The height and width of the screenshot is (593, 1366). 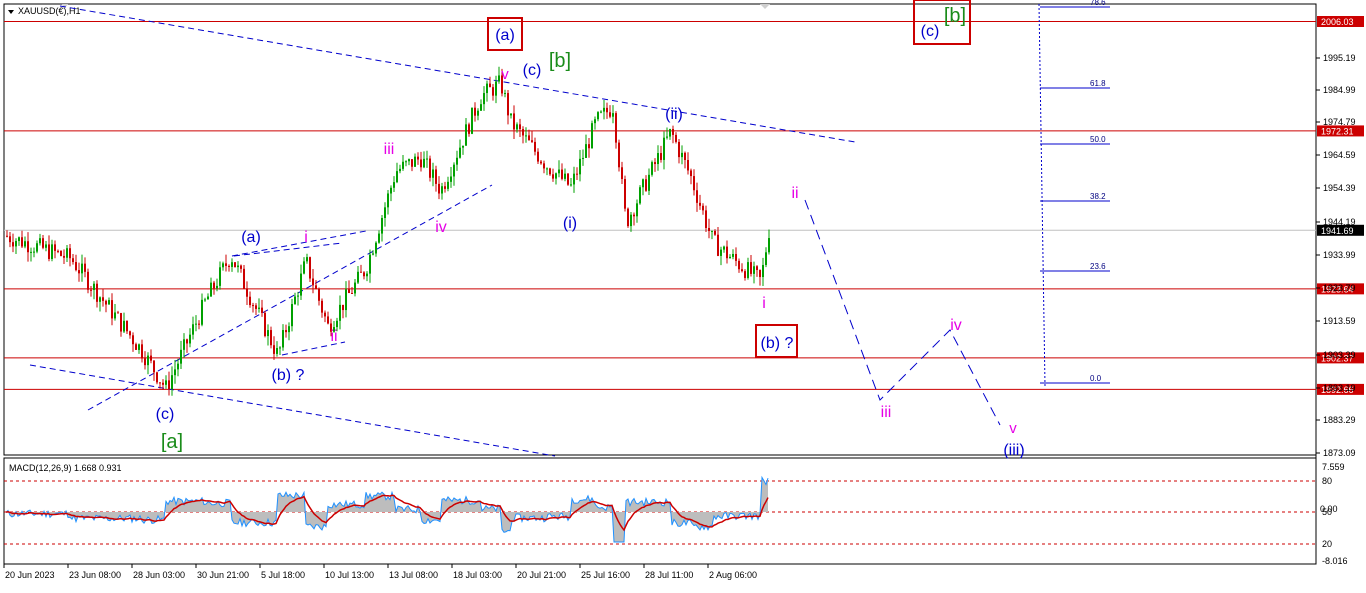 What do you see at coordinates (441, 227) in the screenshot?
I see `wave-label: iv` at bounding box center [441, 227].